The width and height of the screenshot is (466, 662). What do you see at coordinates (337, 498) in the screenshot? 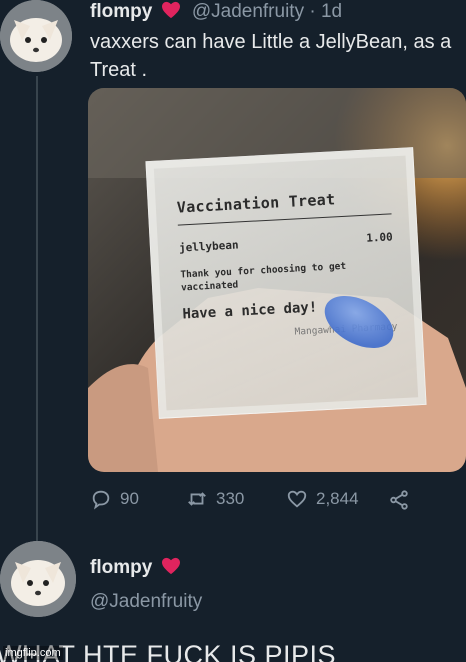
I see `like-count: 2,844` at bounding box center [337, 498].